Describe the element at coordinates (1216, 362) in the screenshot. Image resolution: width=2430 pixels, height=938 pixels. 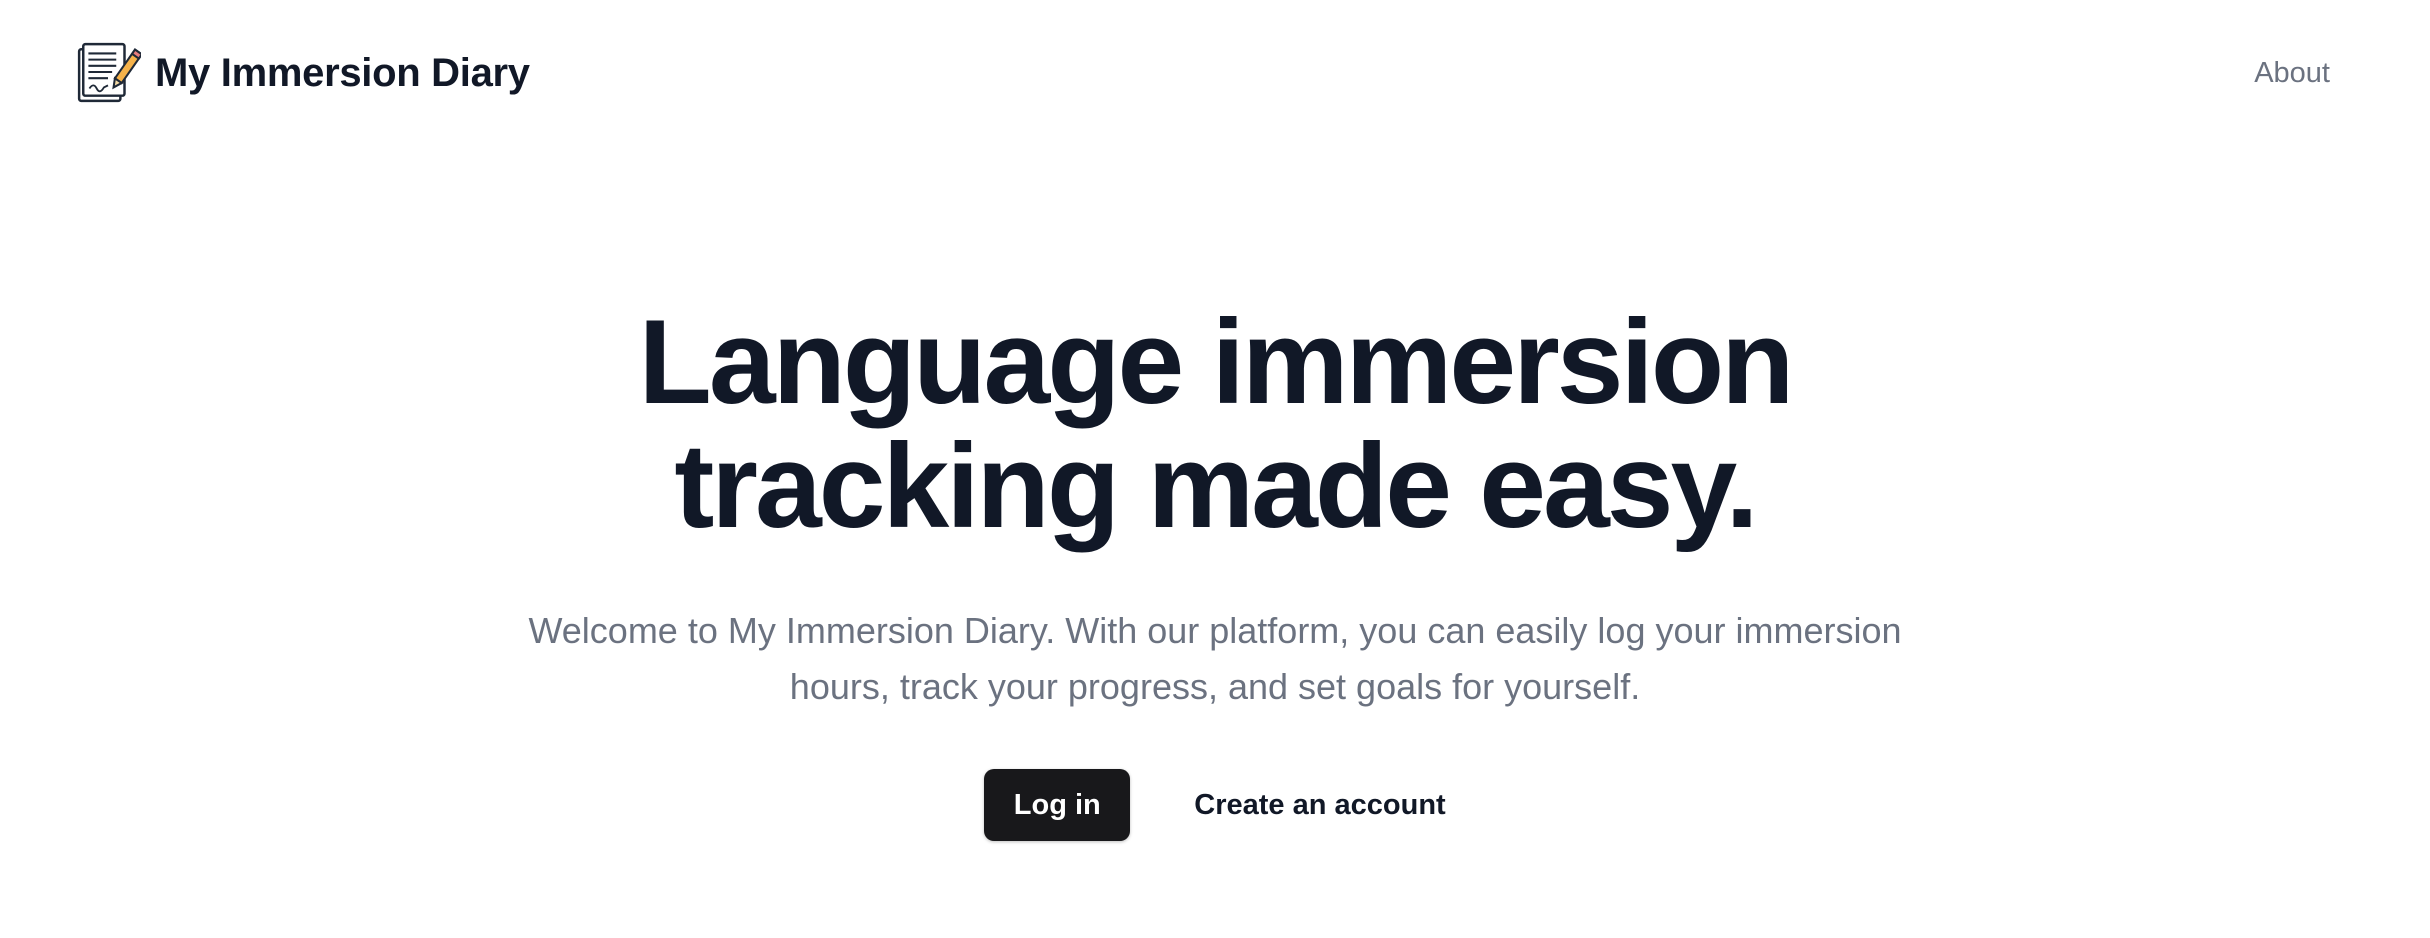
I see `hero-title-line-1: Language immersion` at that location.